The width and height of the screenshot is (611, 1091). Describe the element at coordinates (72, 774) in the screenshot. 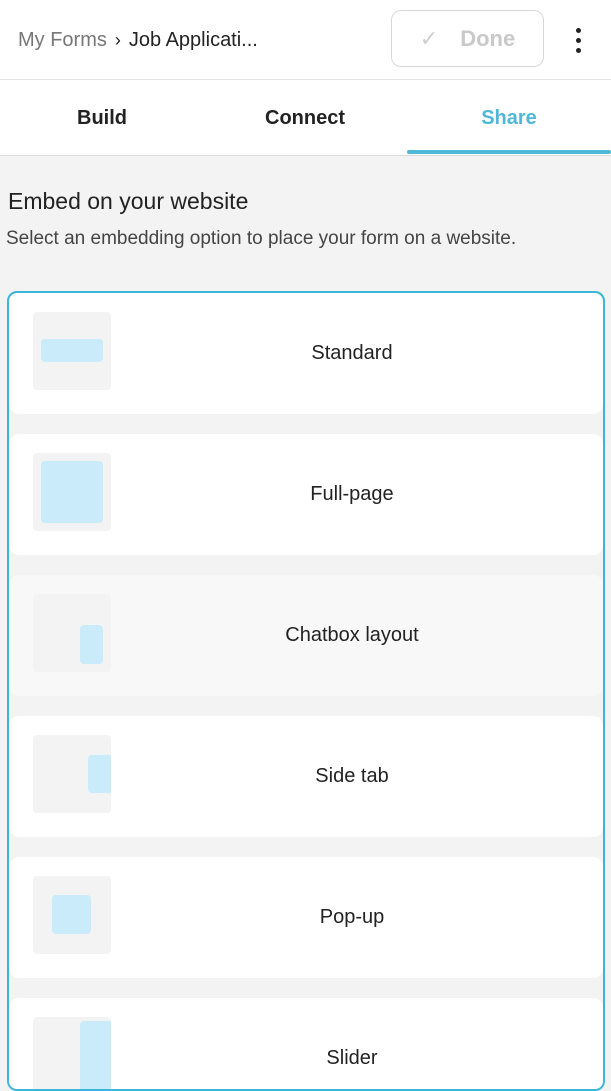

I see `side-tab-layout-icon` at that location.